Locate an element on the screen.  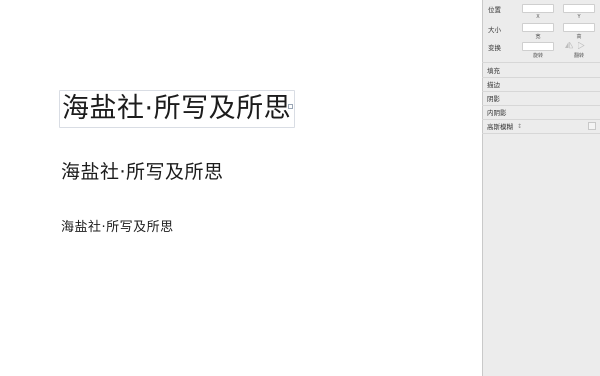
rotate-caption: 旋转 is located at coordinates (537, 56).